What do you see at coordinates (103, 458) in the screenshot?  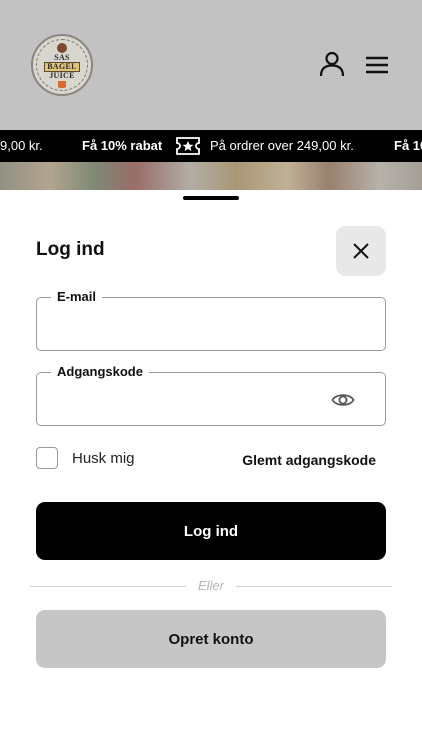 I see `remember-me-label: Husk mig` at bounding box center [103, 458].